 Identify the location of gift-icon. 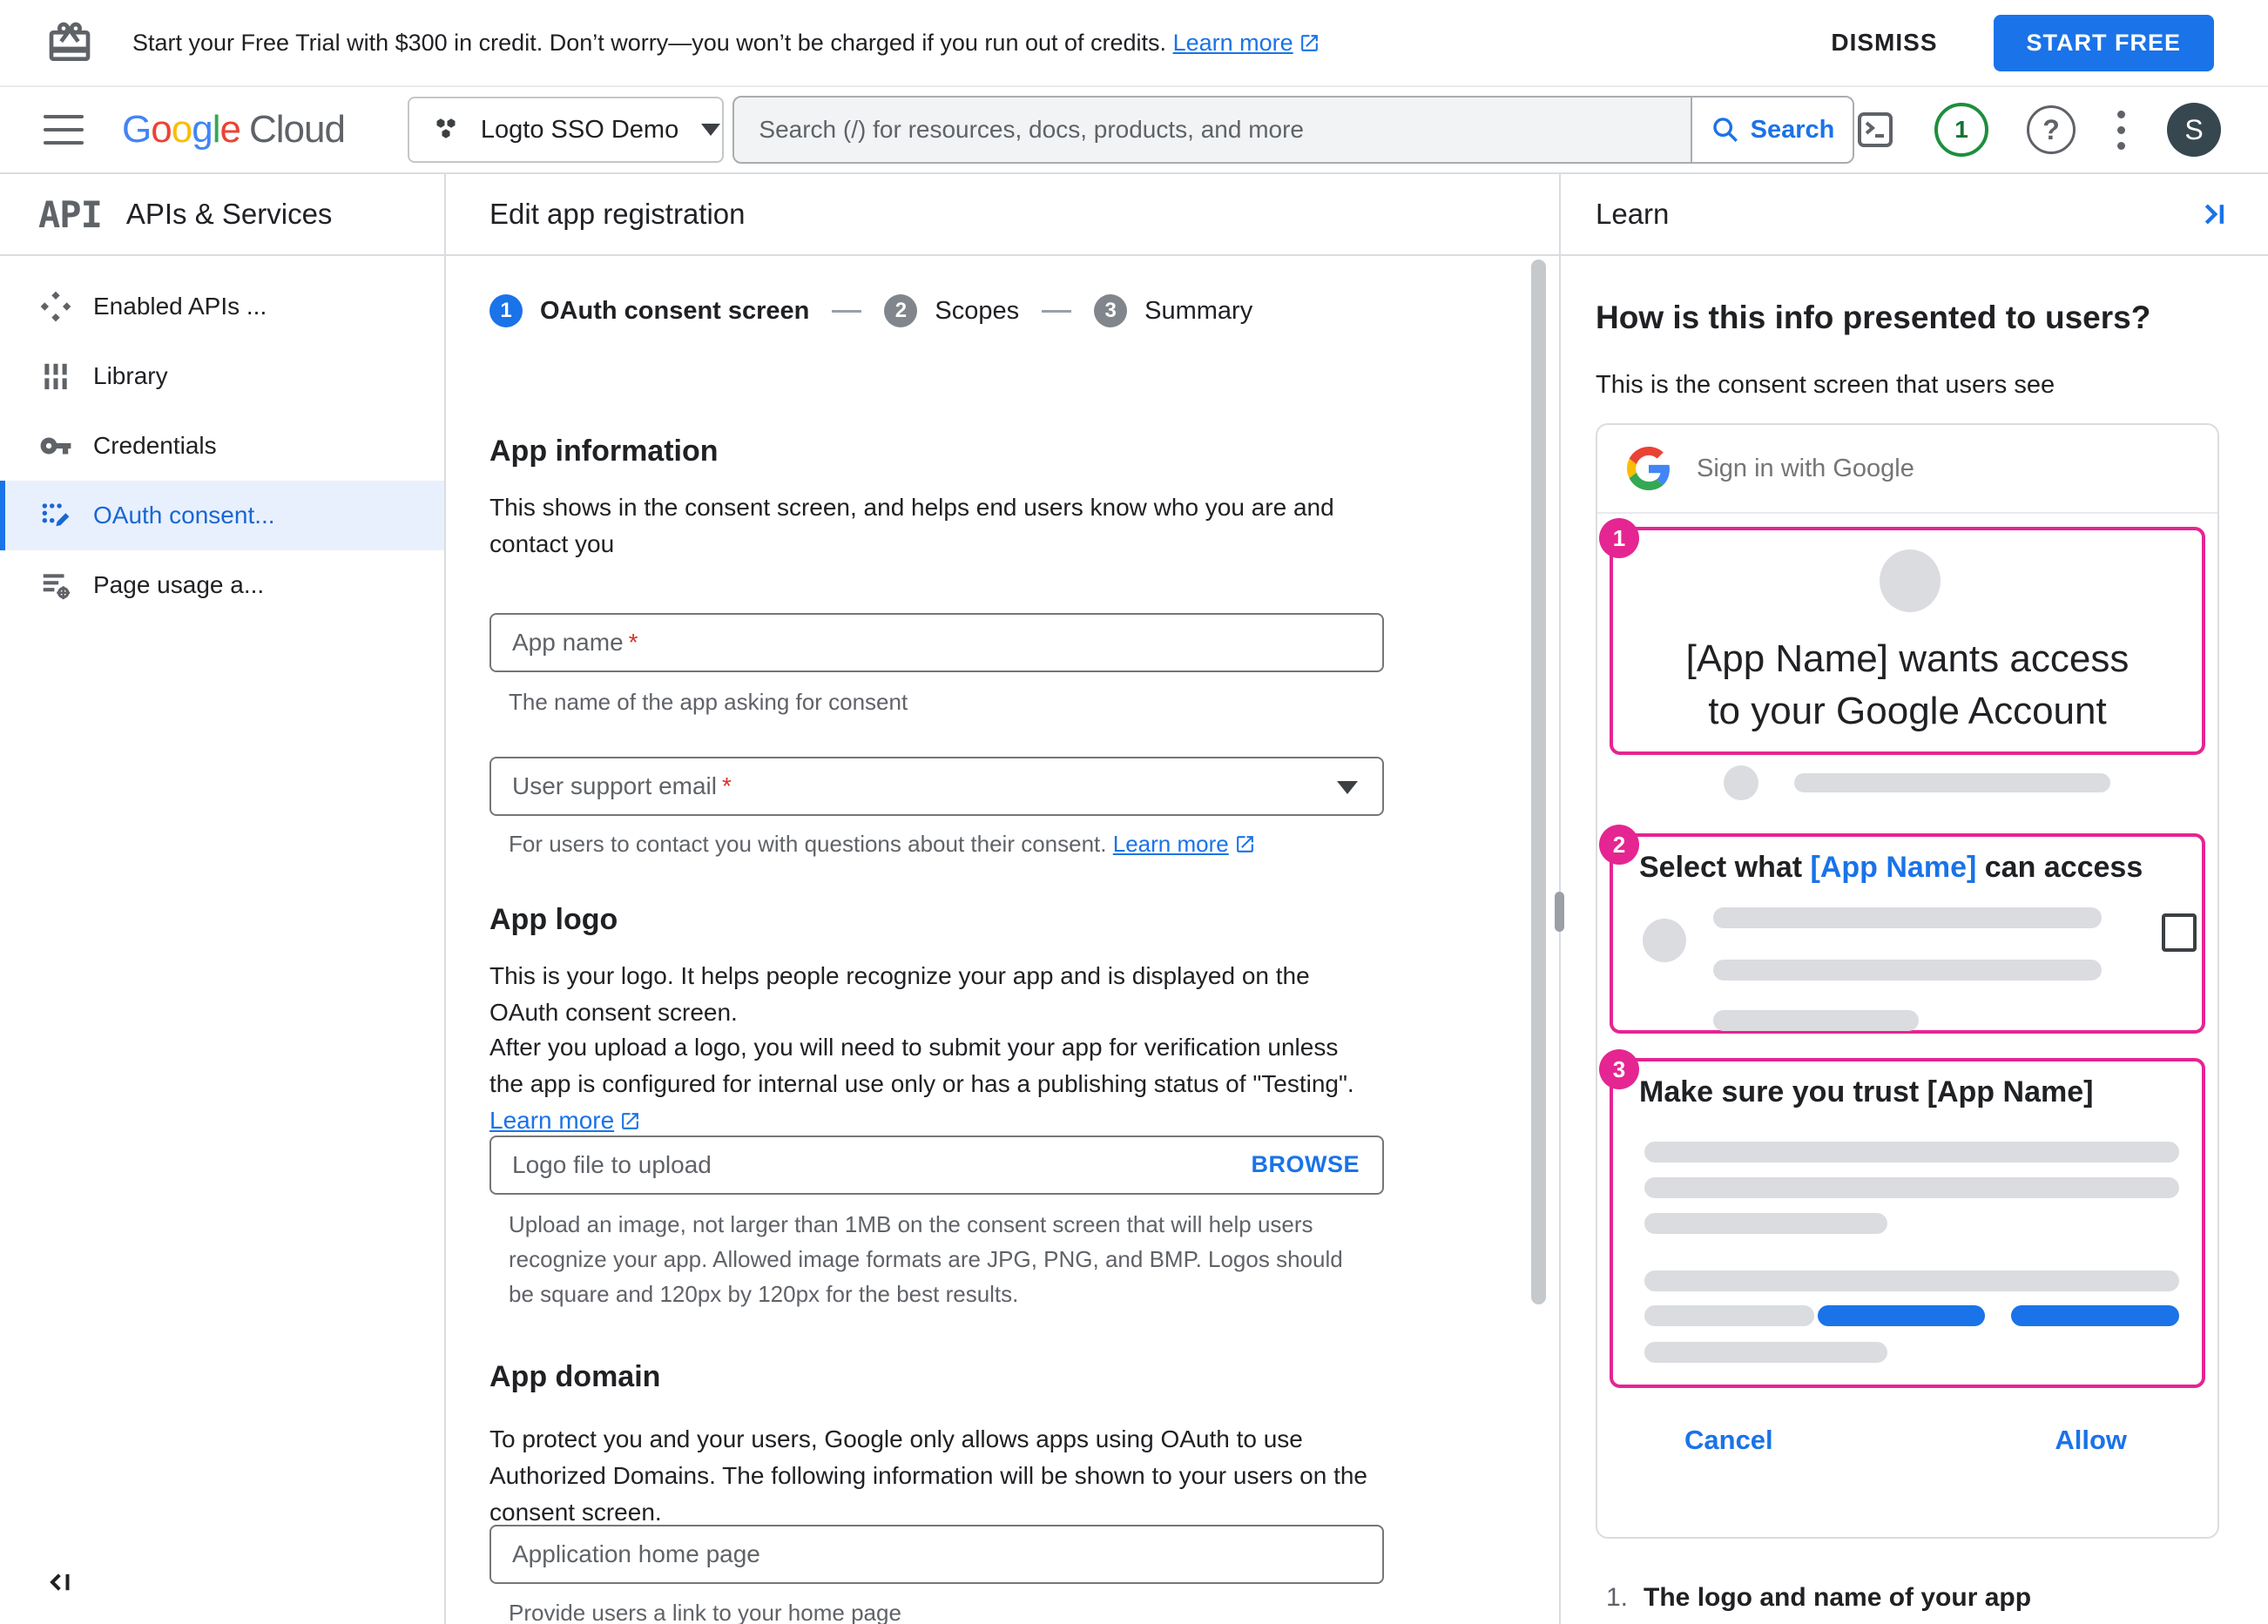
(70, 42).